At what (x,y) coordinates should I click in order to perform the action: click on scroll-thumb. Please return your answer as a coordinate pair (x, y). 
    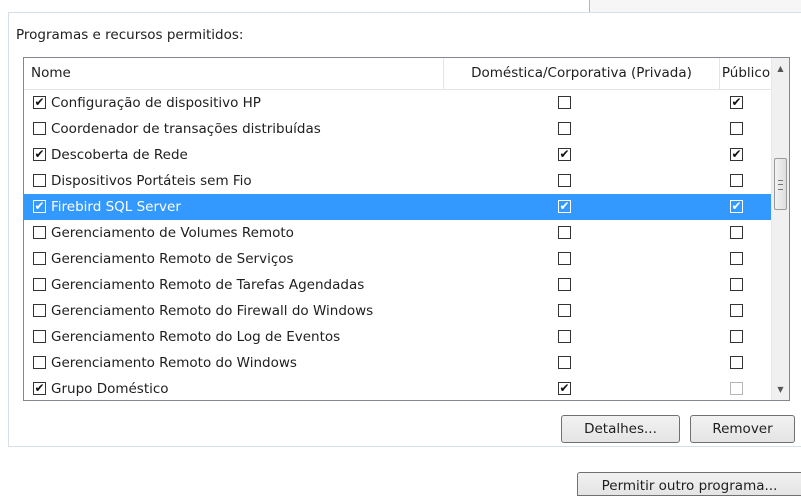
    Looking at the image, I should click on (780, 184).